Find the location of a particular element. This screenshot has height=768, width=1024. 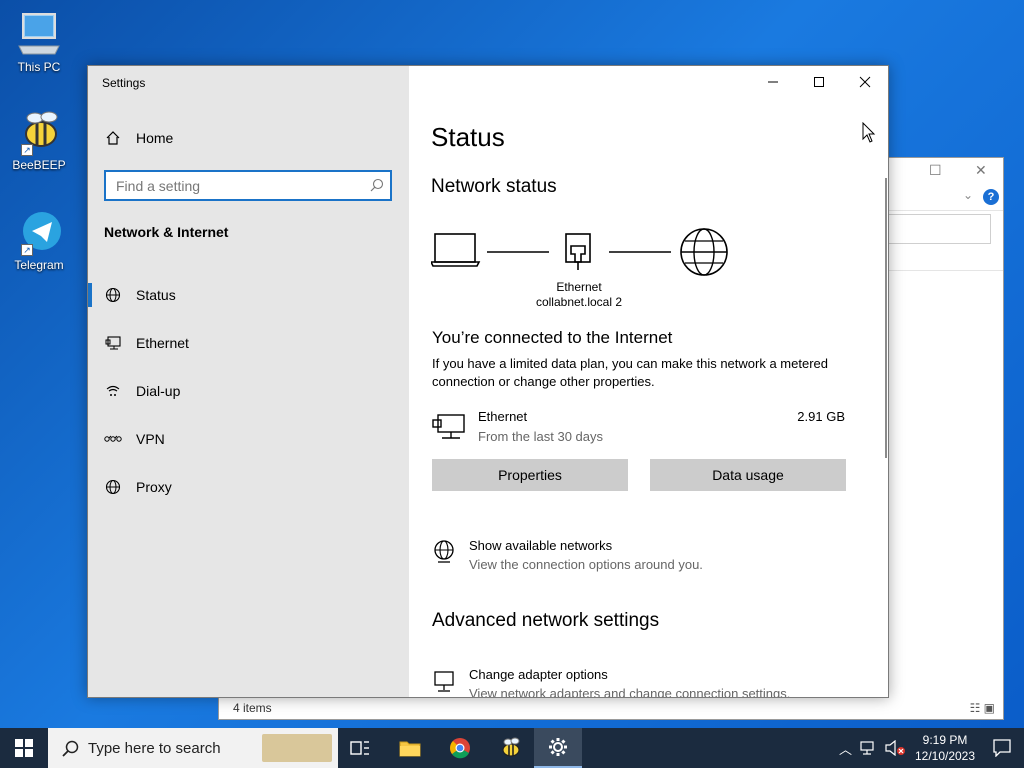

notification-icon is located at coordinates (1002, 748).